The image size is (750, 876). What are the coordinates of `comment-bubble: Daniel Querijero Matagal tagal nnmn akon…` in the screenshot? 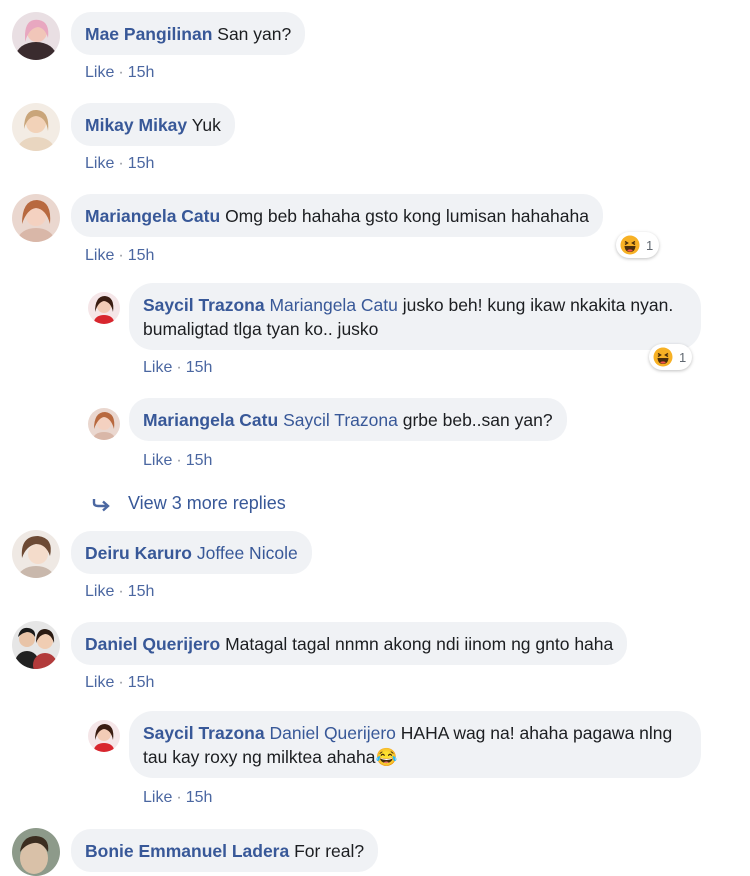 It's located at (349, 643).